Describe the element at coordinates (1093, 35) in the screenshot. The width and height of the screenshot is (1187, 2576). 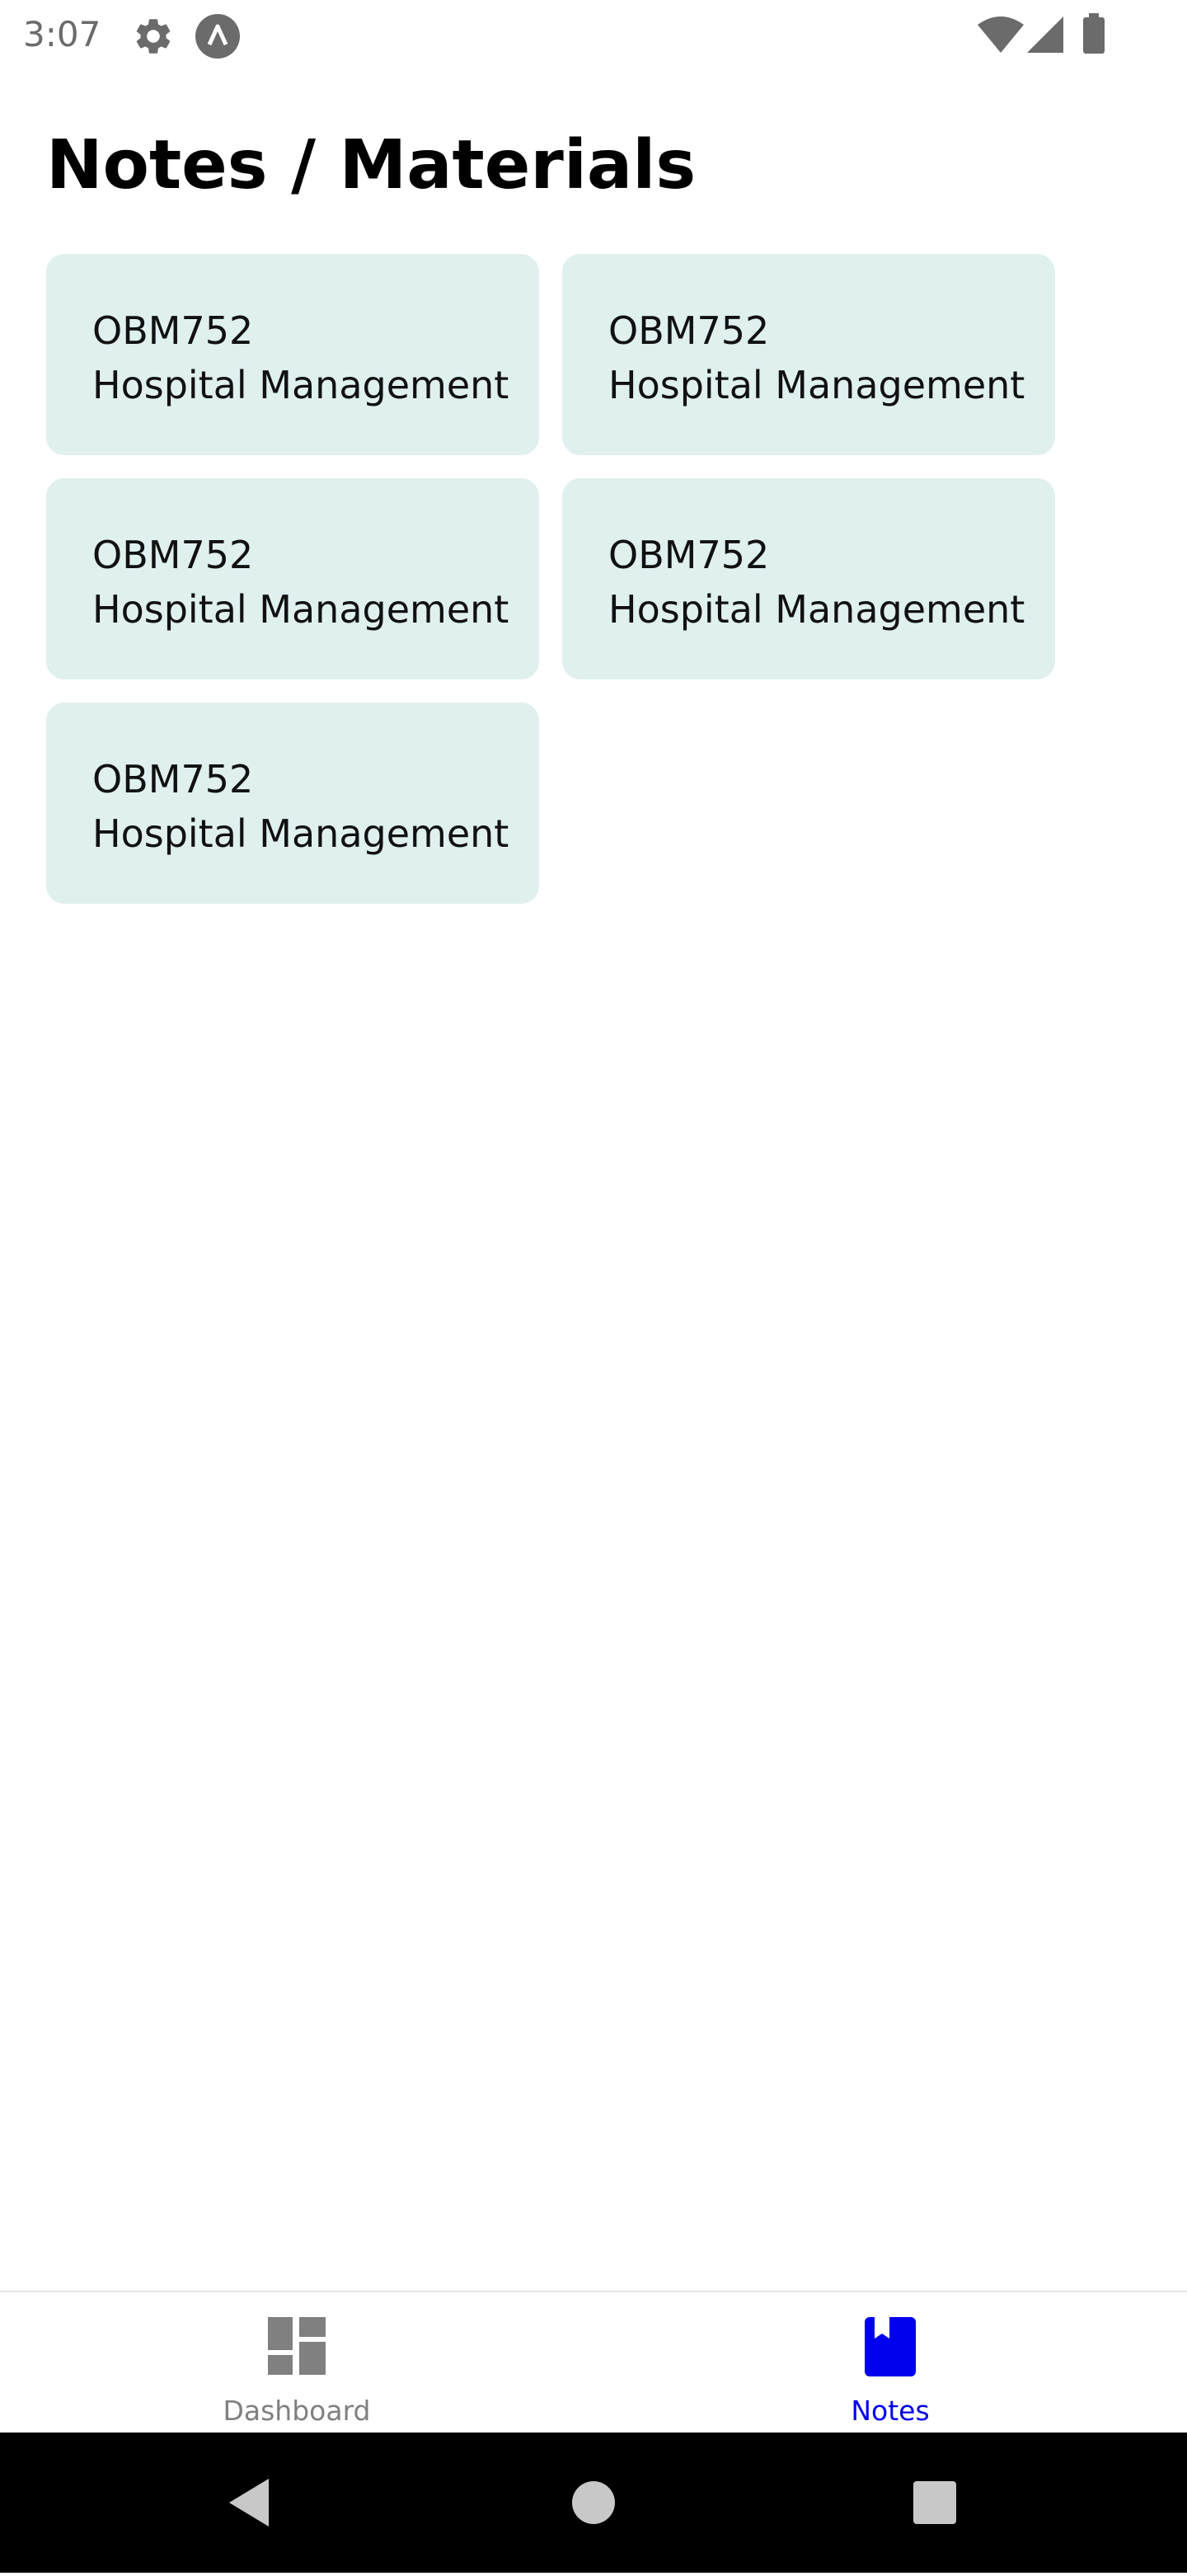
I see `battery-icon` at that location.